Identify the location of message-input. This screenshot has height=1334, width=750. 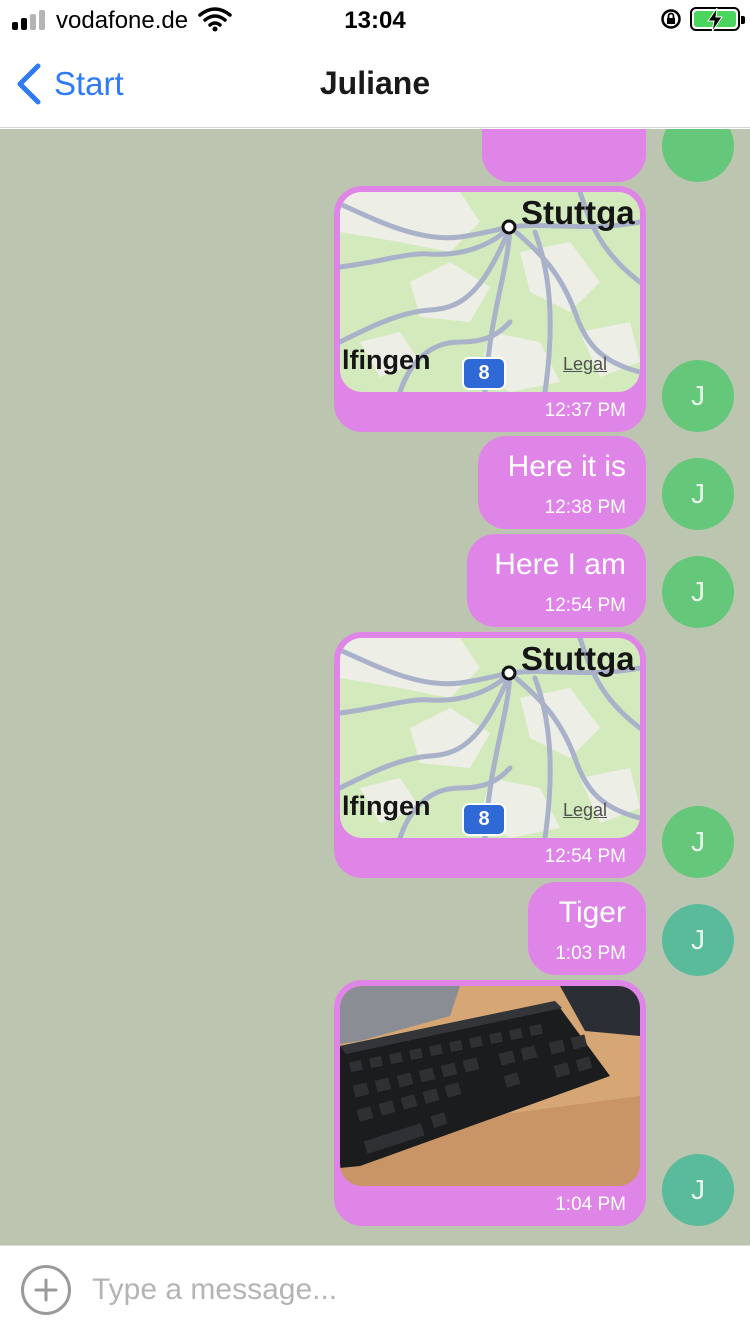
(412, 1290).